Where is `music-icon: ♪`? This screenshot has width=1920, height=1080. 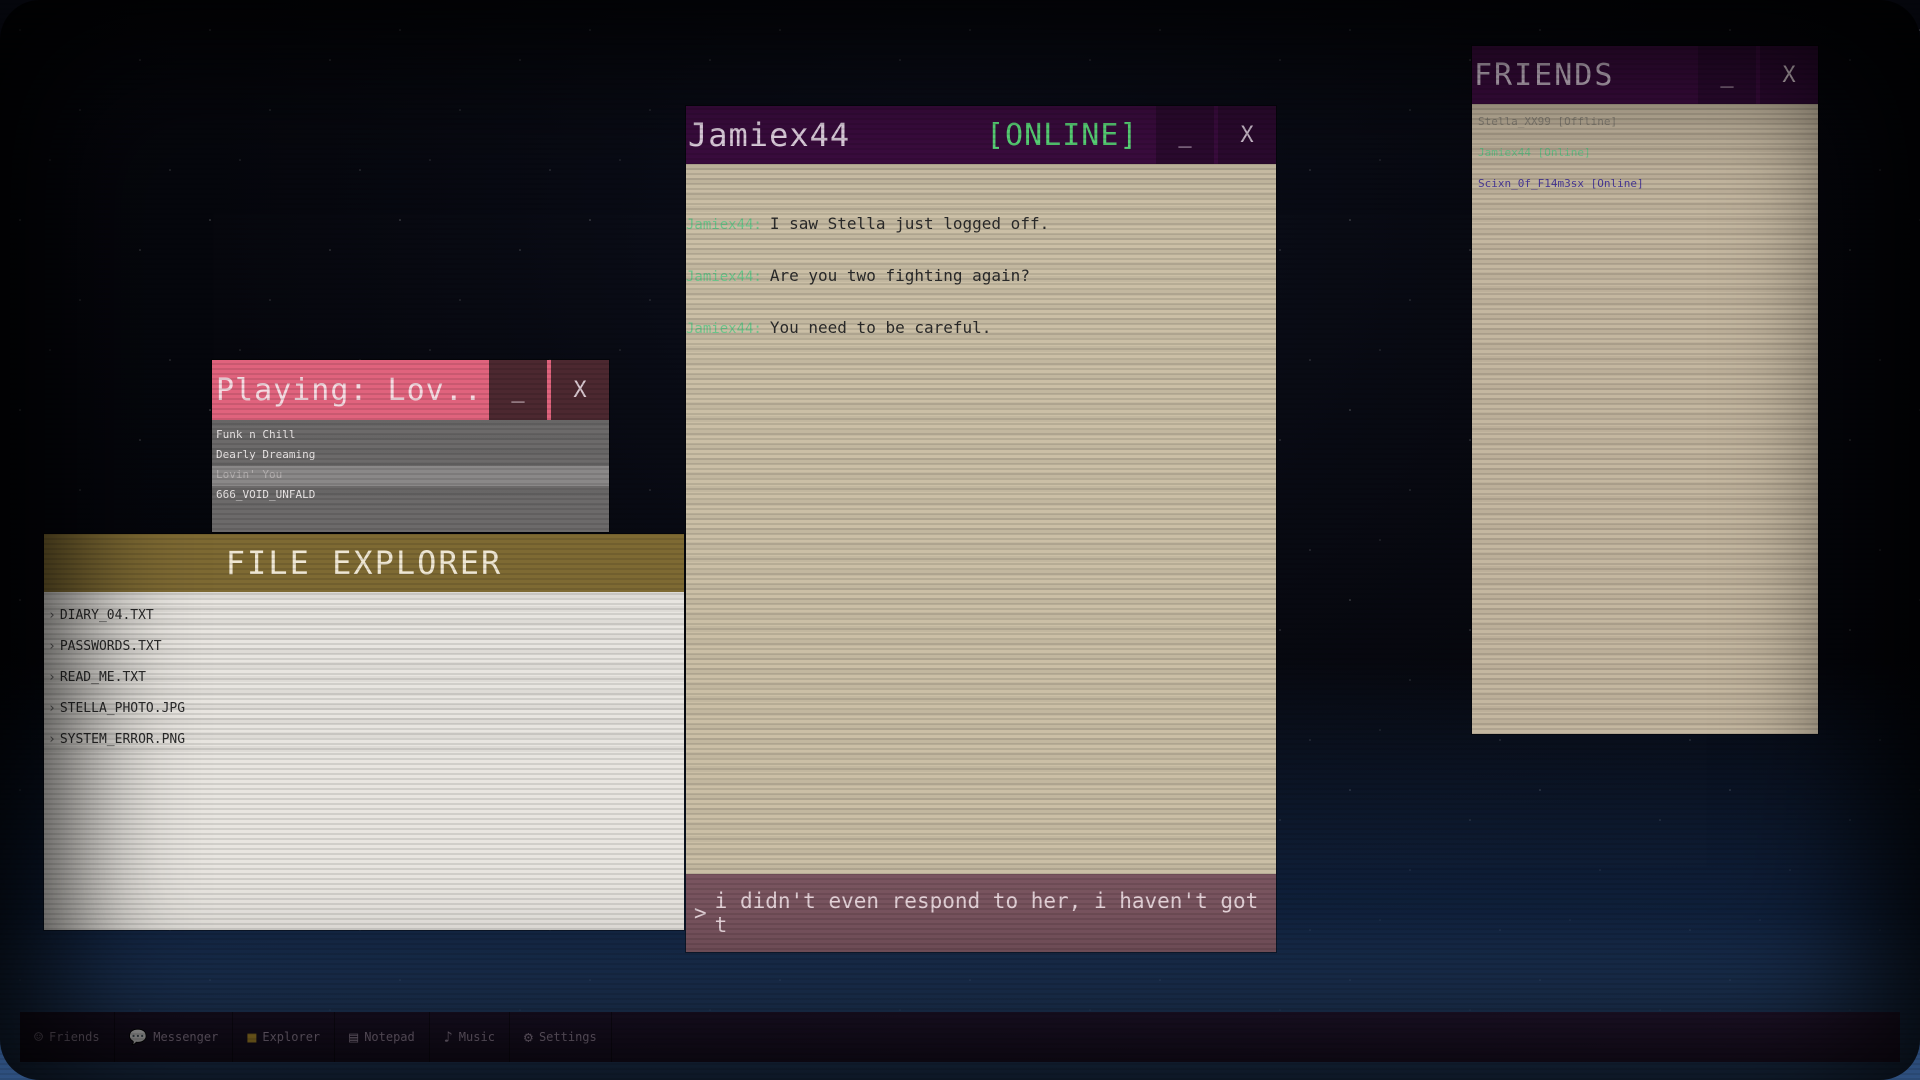
music-icon: ♪ is located at coordinates (448, 1037).